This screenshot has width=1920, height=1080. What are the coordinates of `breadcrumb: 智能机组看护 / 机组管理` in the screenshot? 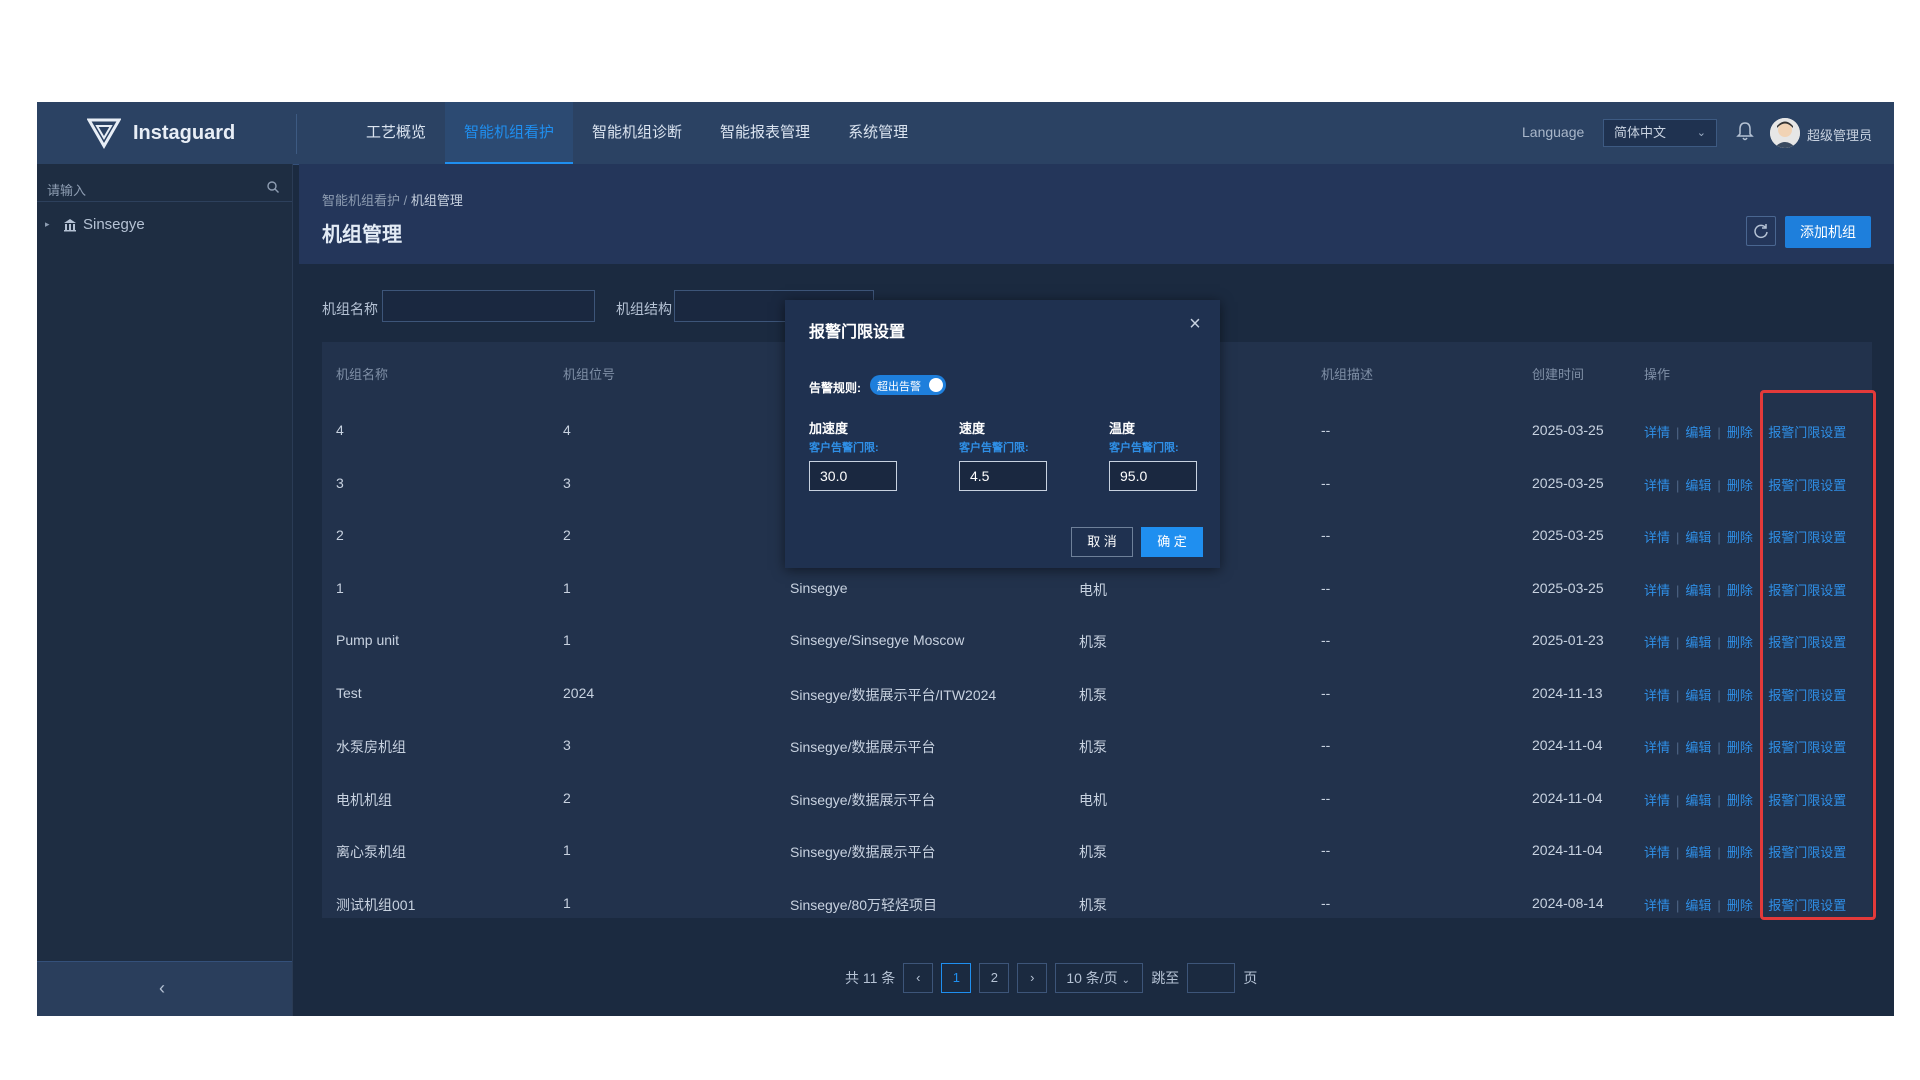 It's located at (392, 199).